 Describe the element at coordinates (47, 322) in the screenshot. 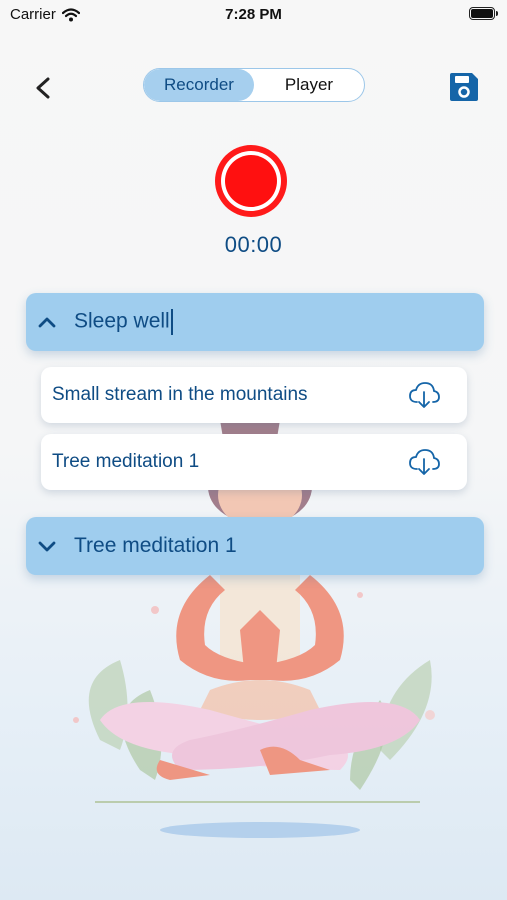

I see `chevron-up-icon` at that location.